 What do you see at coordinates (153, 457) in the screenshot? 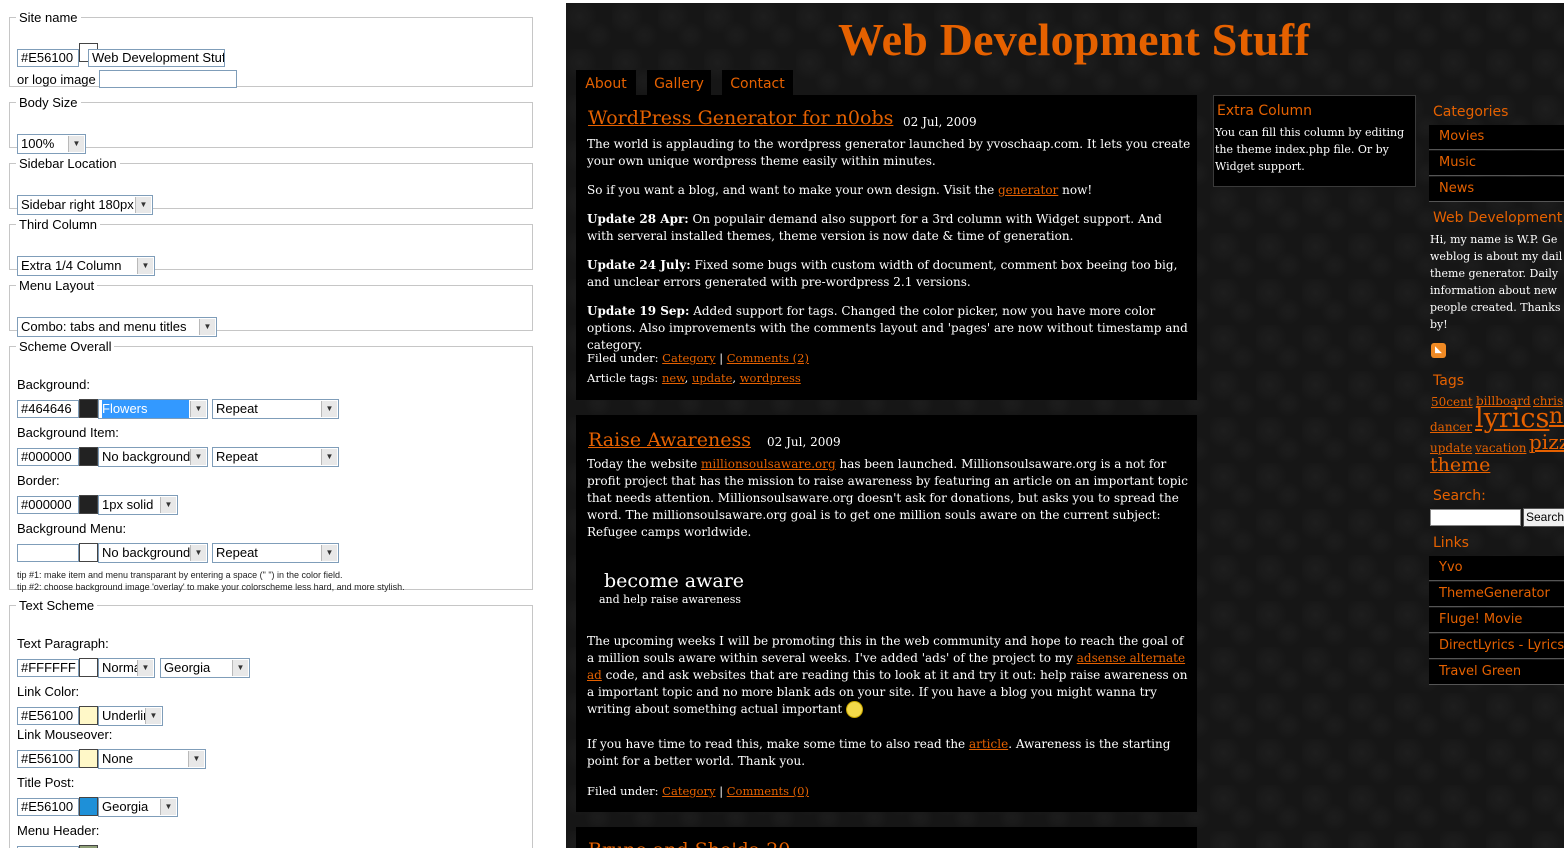
I see `background-item-image-select: No background ▼` at bounding box center [153, 457].